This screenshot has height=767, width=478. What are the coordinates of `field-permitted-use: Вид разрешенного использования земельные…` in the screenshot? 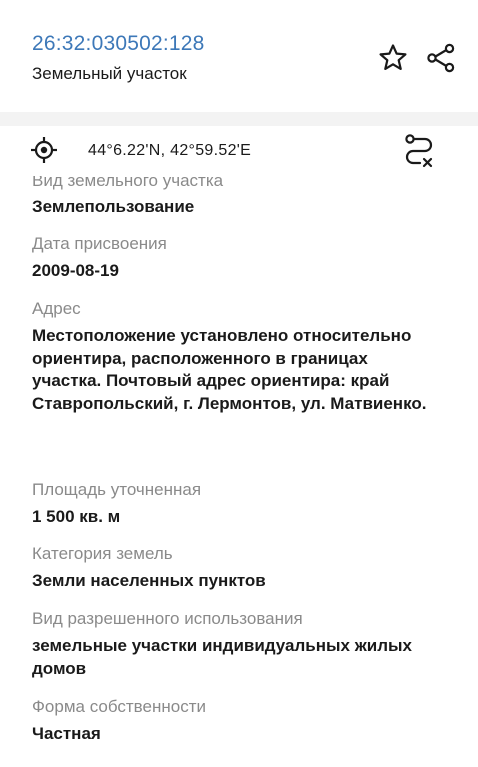 It's located at (242, 644).